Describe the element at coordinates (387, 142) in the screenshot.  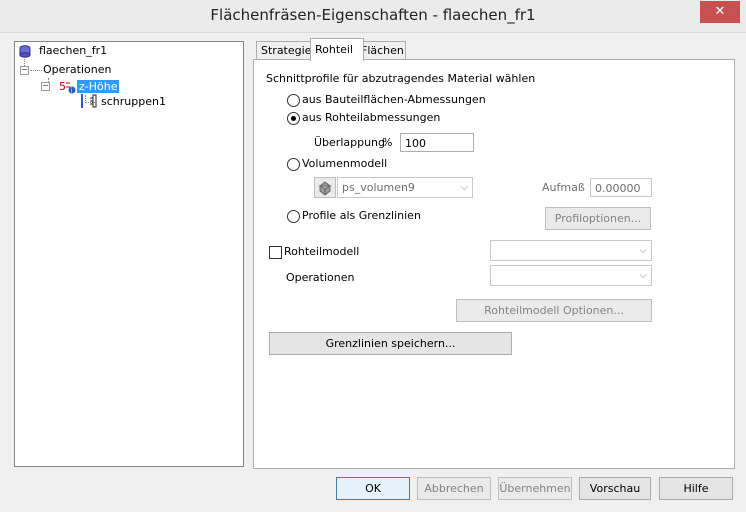
I see `overlap-unit: %` at that location.